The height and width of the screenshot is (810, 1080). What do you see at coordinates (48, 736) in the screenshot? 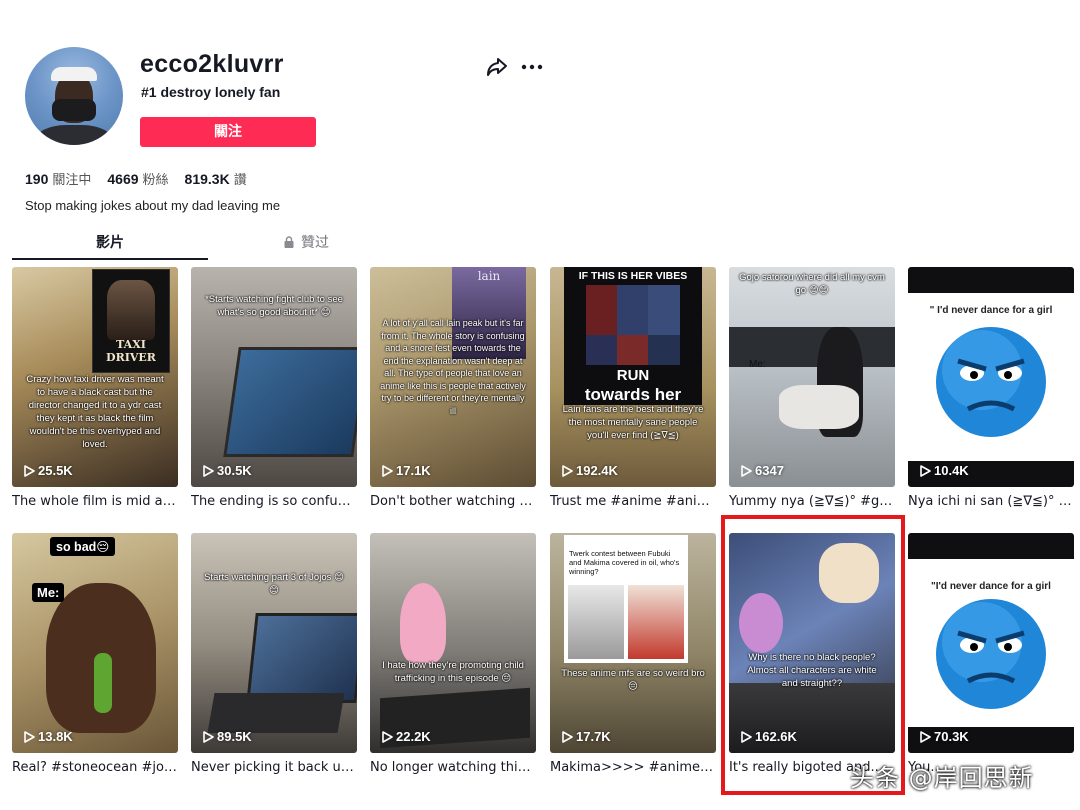
I see `view-count: 13.8K` at bounding box center [48, 736].